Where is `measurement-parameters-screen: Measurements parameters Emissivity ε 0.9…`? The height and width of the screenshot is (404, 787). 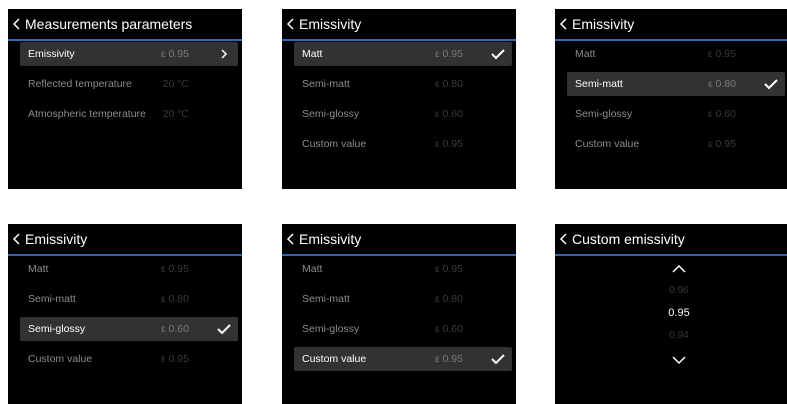
measurement-parameters-screen: Measurements parameters Emissivity ε 0.9… is located at coordinates (125, 99).